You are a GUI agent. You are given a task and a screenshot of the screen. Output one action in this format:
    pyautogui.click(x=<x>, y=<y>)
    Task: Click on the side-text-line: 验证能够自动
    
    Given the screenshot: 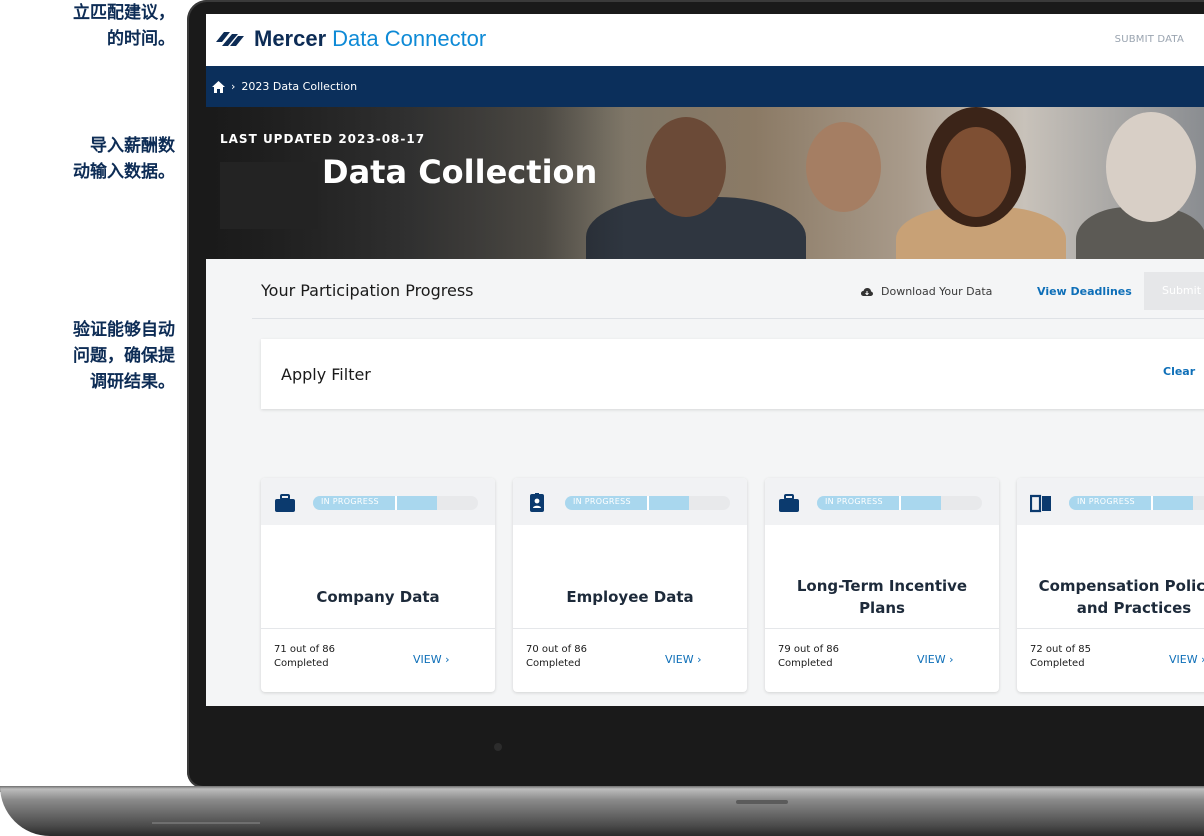 What is the action you would take?
    pyautogui.click(x=124, y=330)
    